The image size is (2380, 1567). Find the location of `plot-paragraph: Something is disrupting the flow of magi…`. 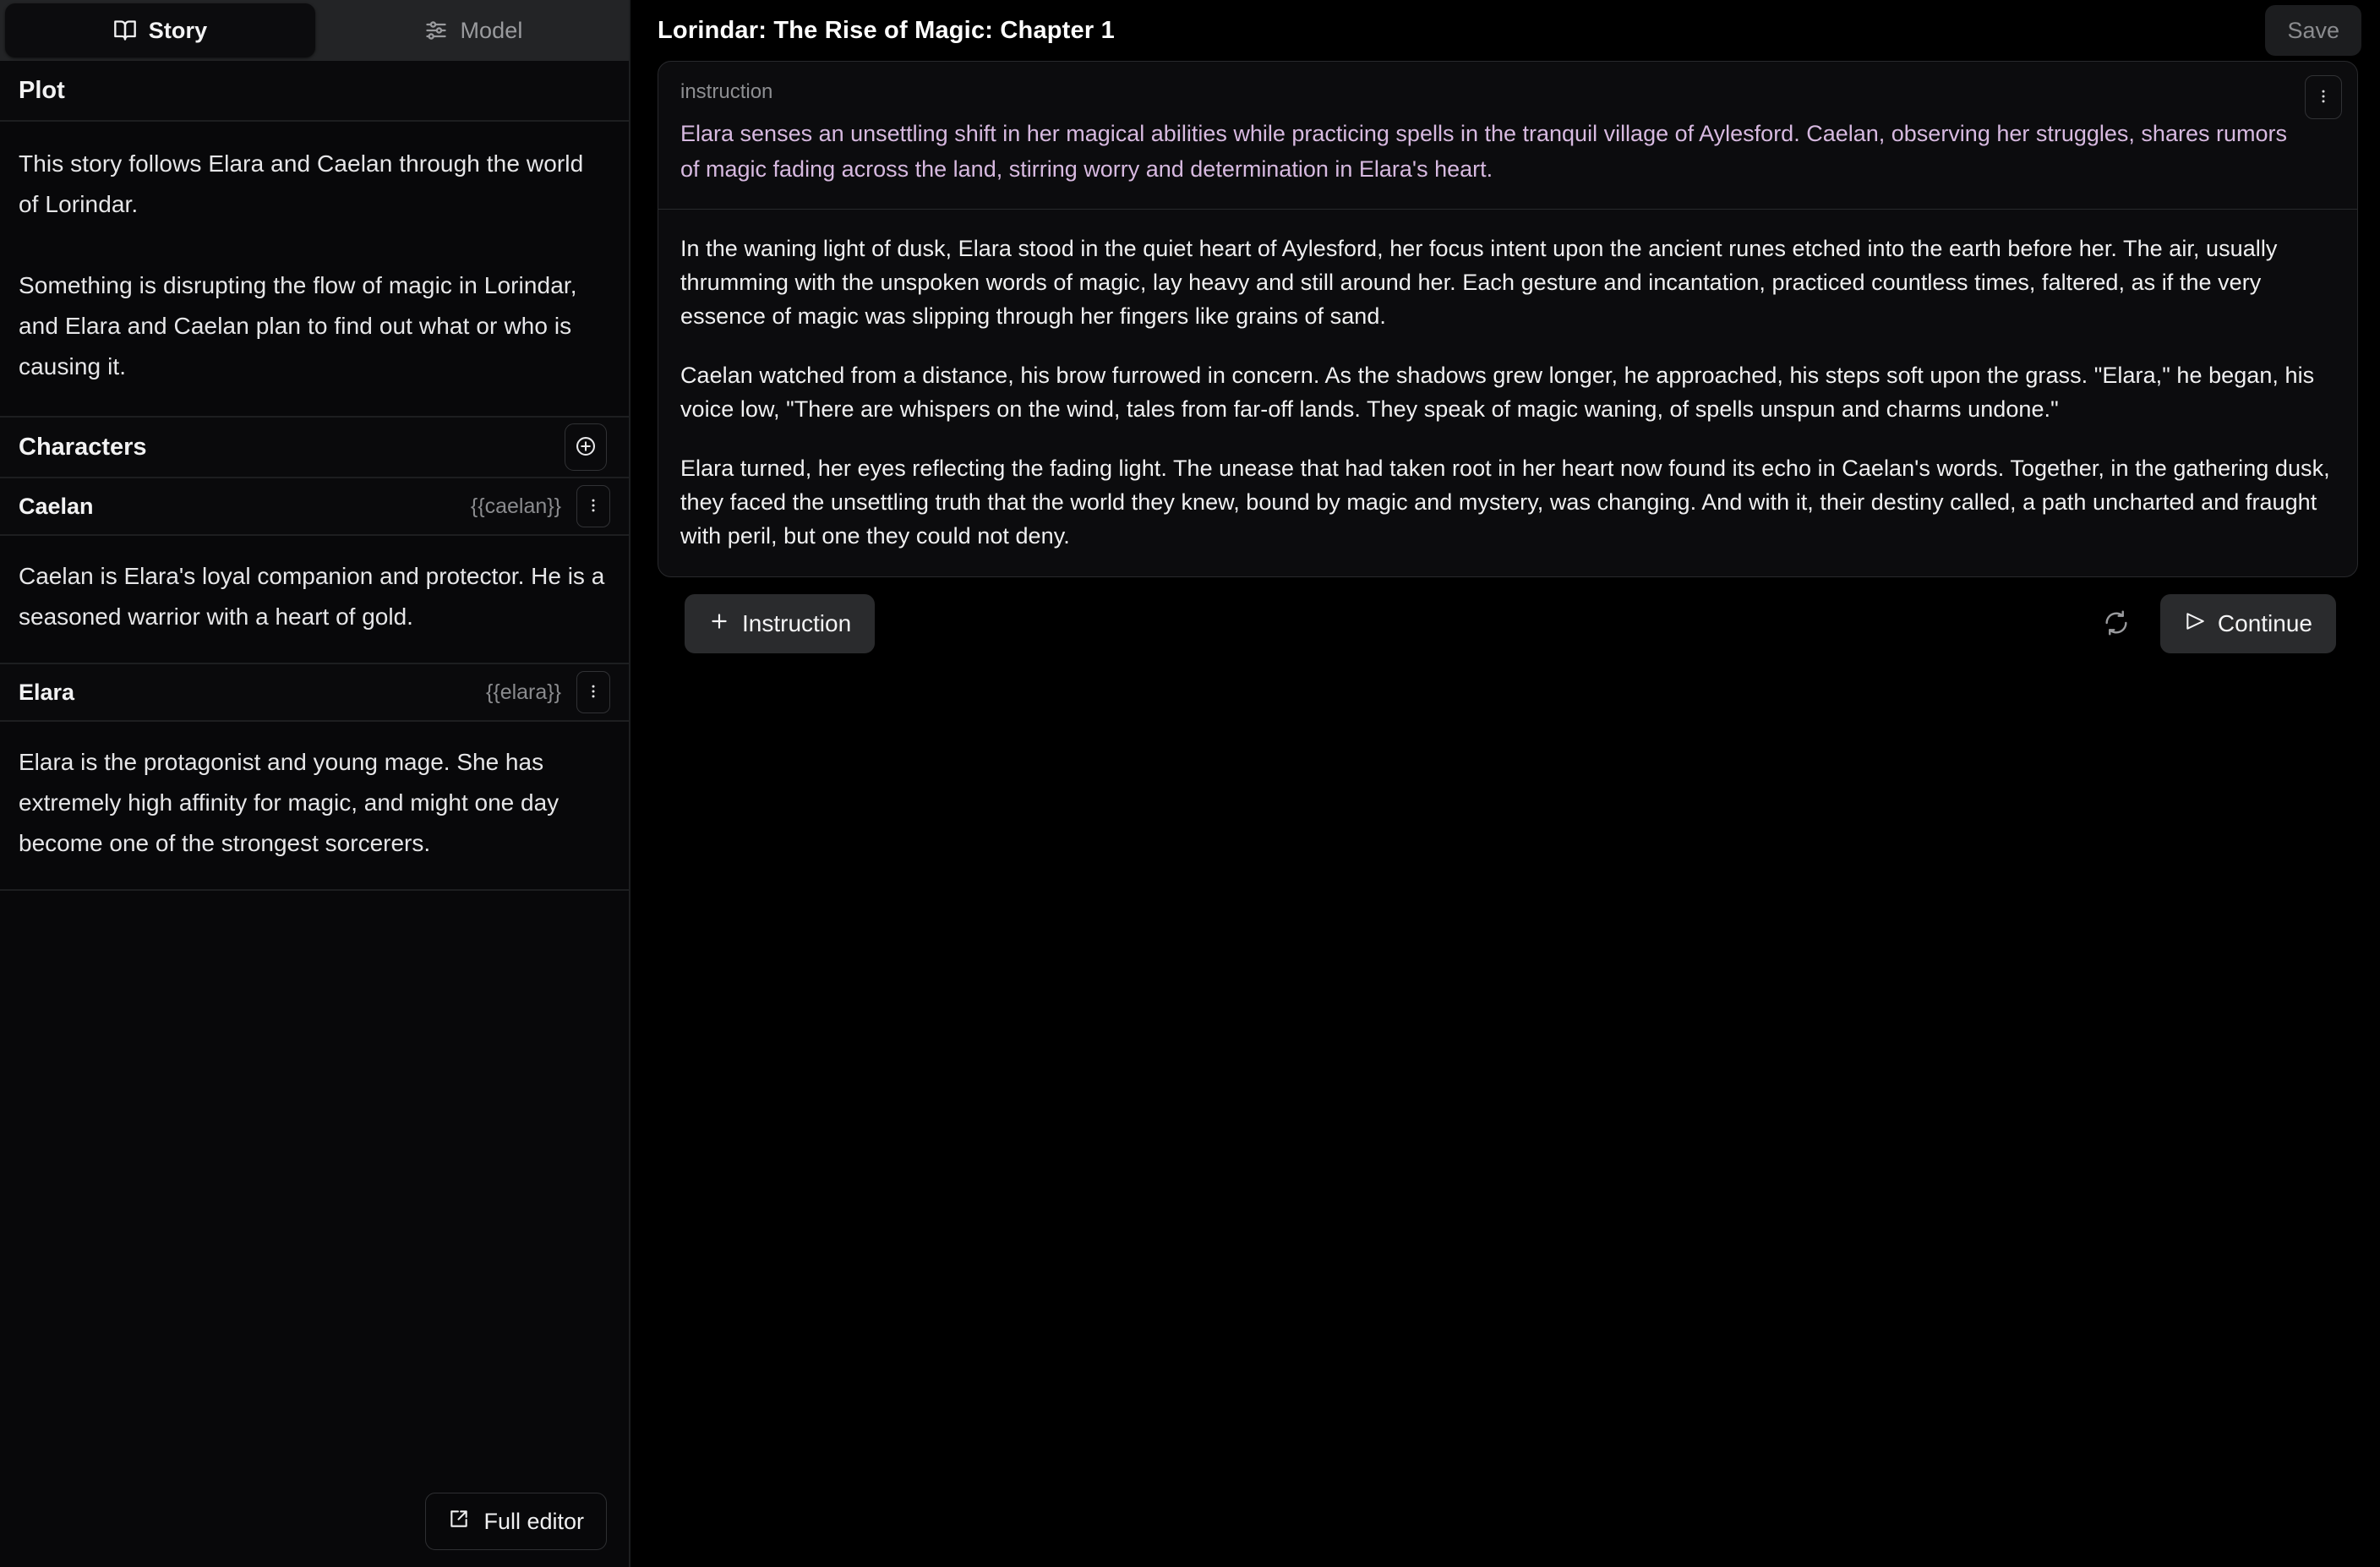

plot-paragraph: Something is disrupting the flow of magi… is located at coordinates (298, 325).